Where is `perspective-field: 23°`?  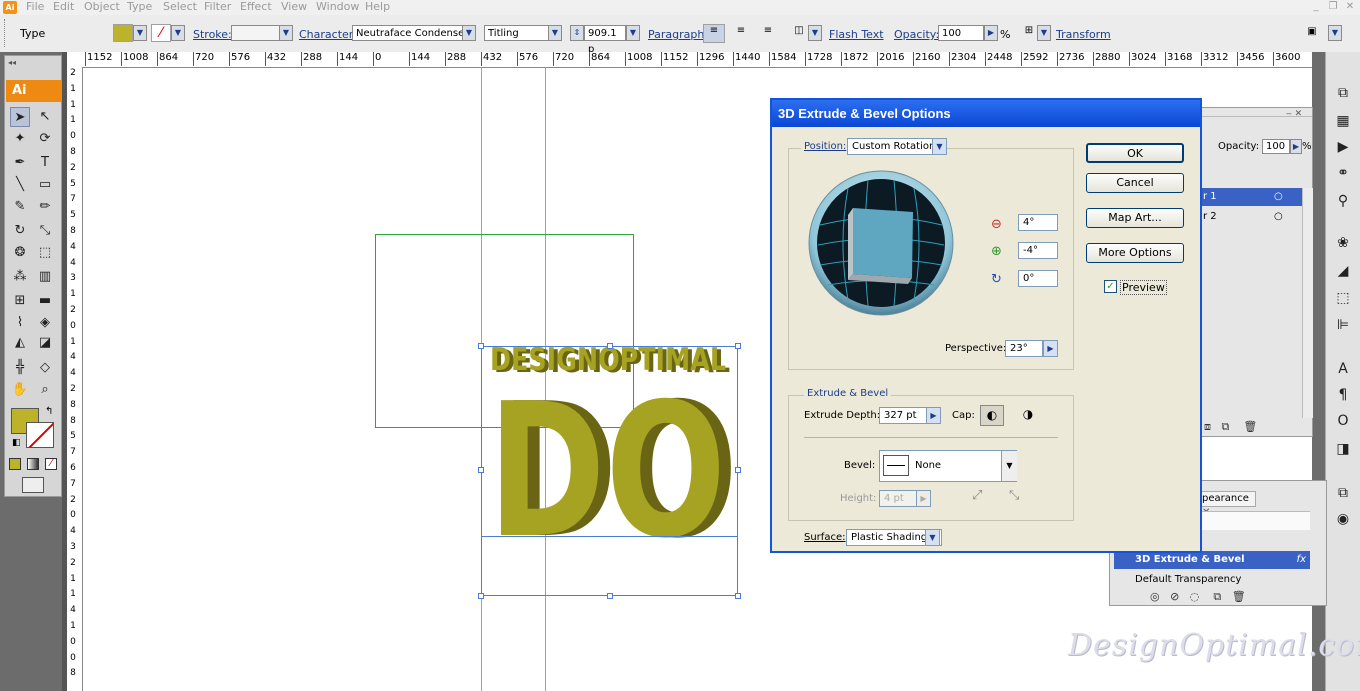
perspective-field: 23° is located at coordinates (1024, 348).